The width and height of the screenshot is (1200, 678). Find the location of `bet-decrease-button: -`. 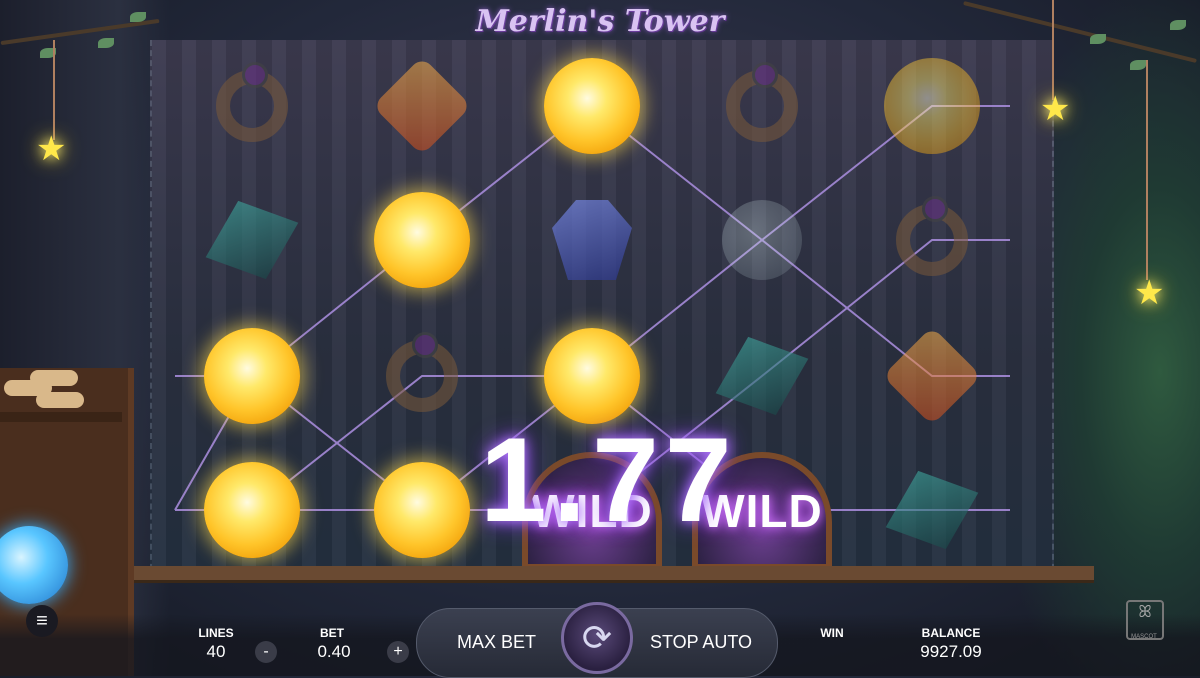

bet-decrease-button: - is located at coordinates (266, 652).